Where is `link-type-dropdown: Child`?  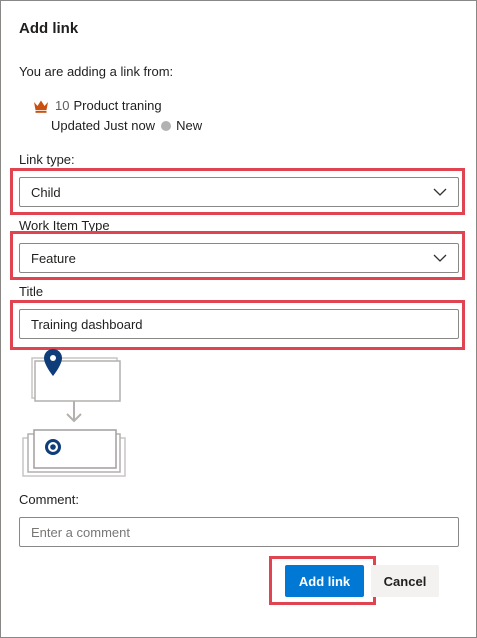
link-type-dropdown: Child is located at coordinates (239, 192).